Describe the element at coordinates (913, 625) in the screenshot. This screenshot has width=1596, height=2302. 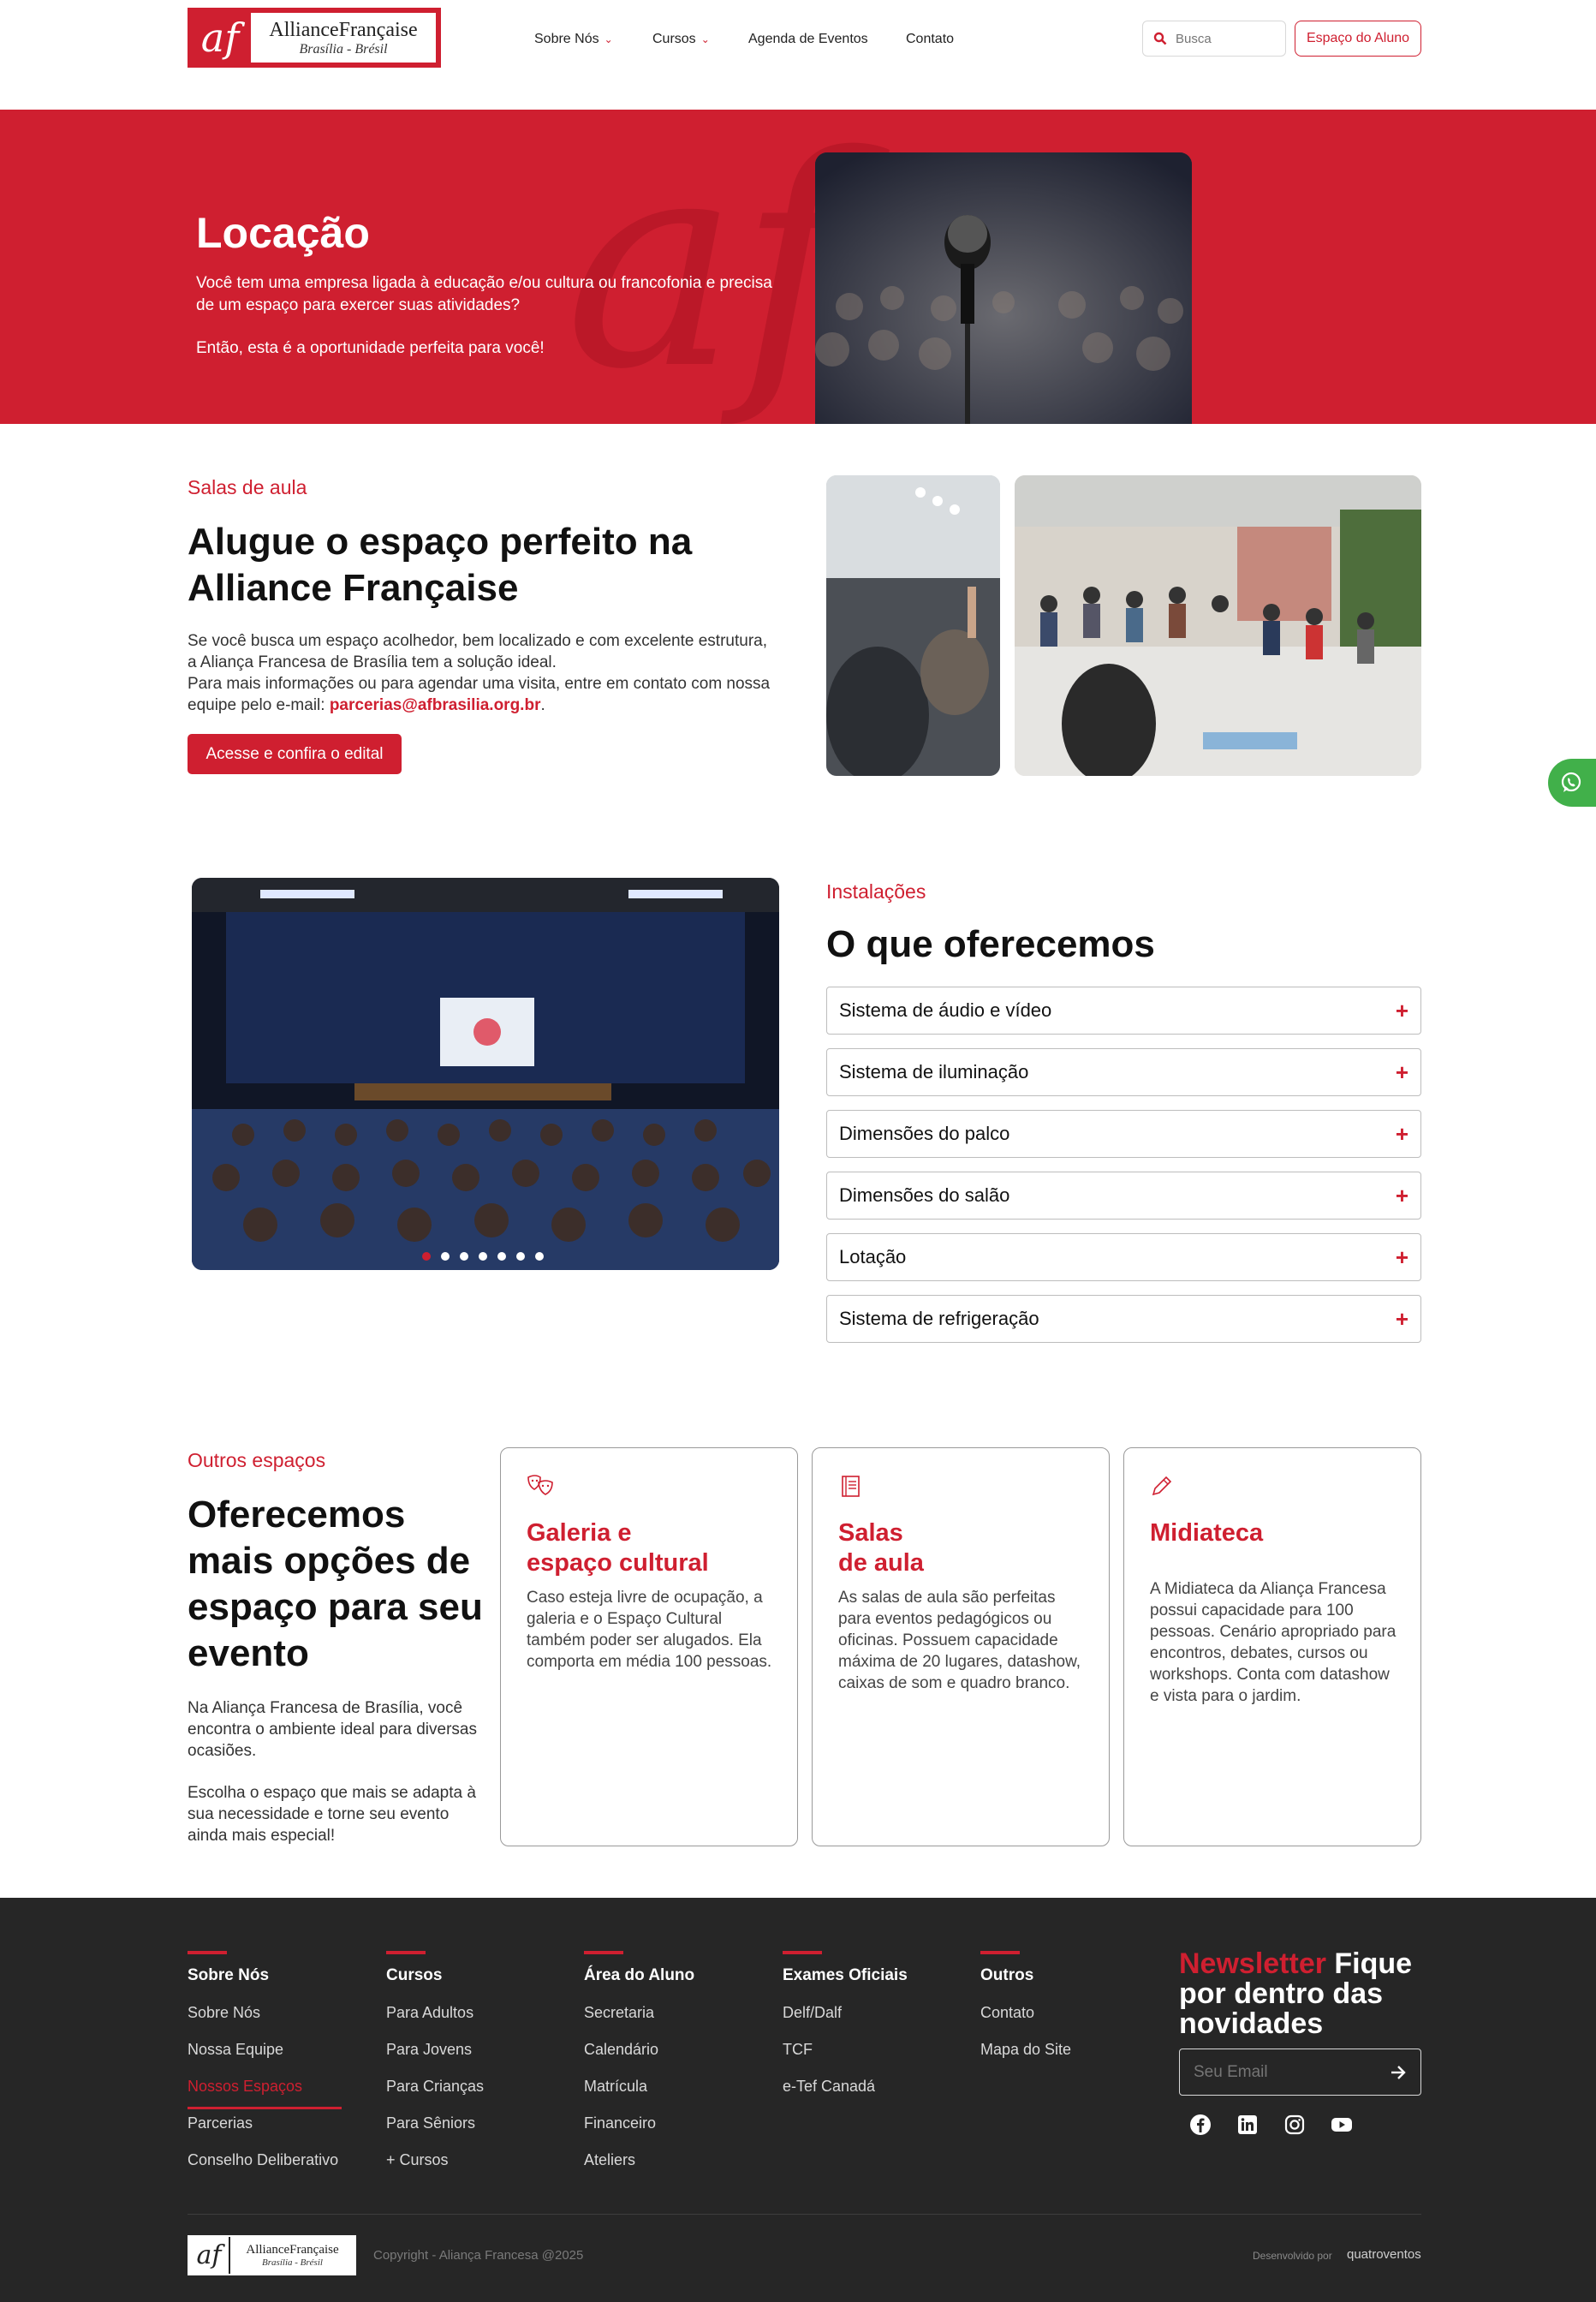
I see `classroom-hands-photo` at that location.